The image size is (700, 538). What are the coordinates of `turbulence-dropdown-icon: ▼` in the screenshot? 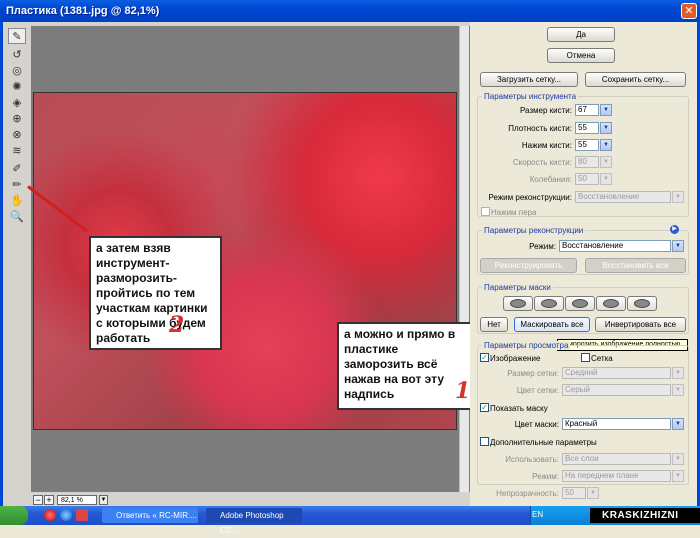 It's located at (606, 179).